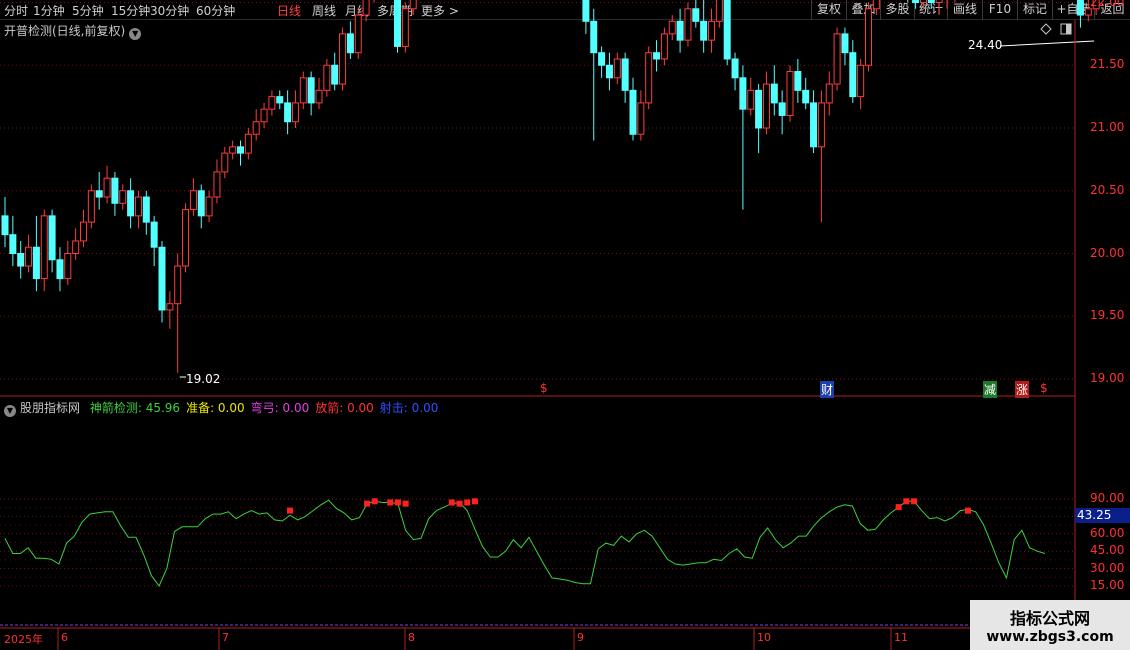  I want to click on panel-toggle-icon, so click(1068, 30).